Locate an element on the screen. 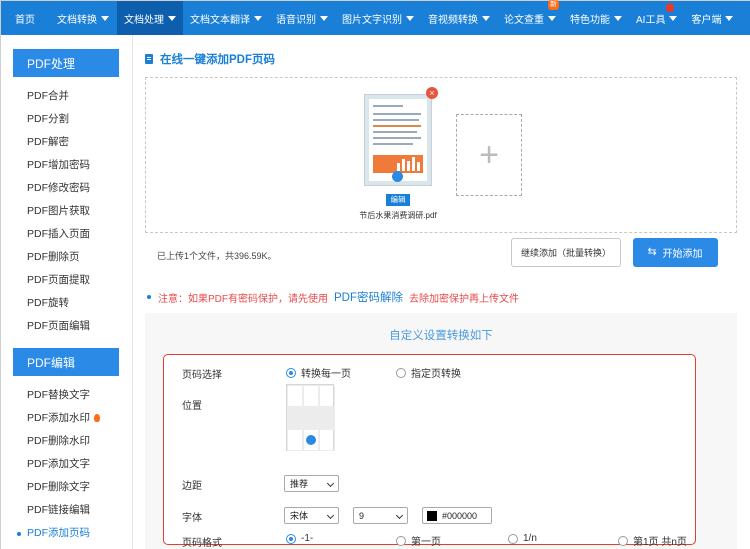 The image size is (750, 549). sidebar-item: PDF替换文字 is located at coordinates (66, 395).